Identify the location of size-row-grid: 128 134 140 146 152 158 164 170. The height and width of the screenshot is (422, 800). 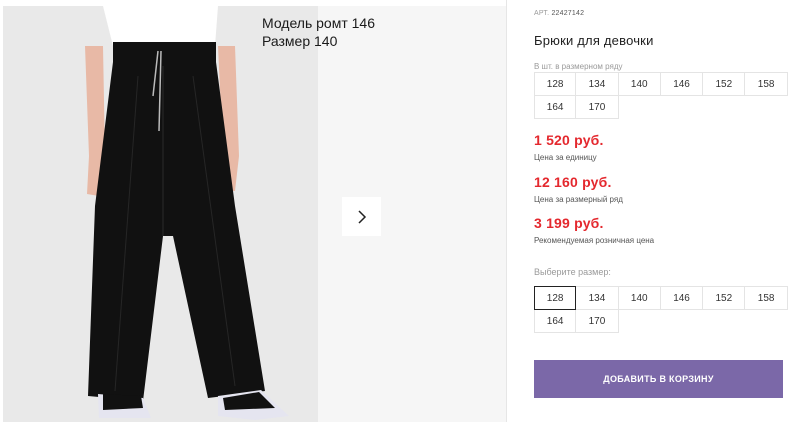
(661, 95).